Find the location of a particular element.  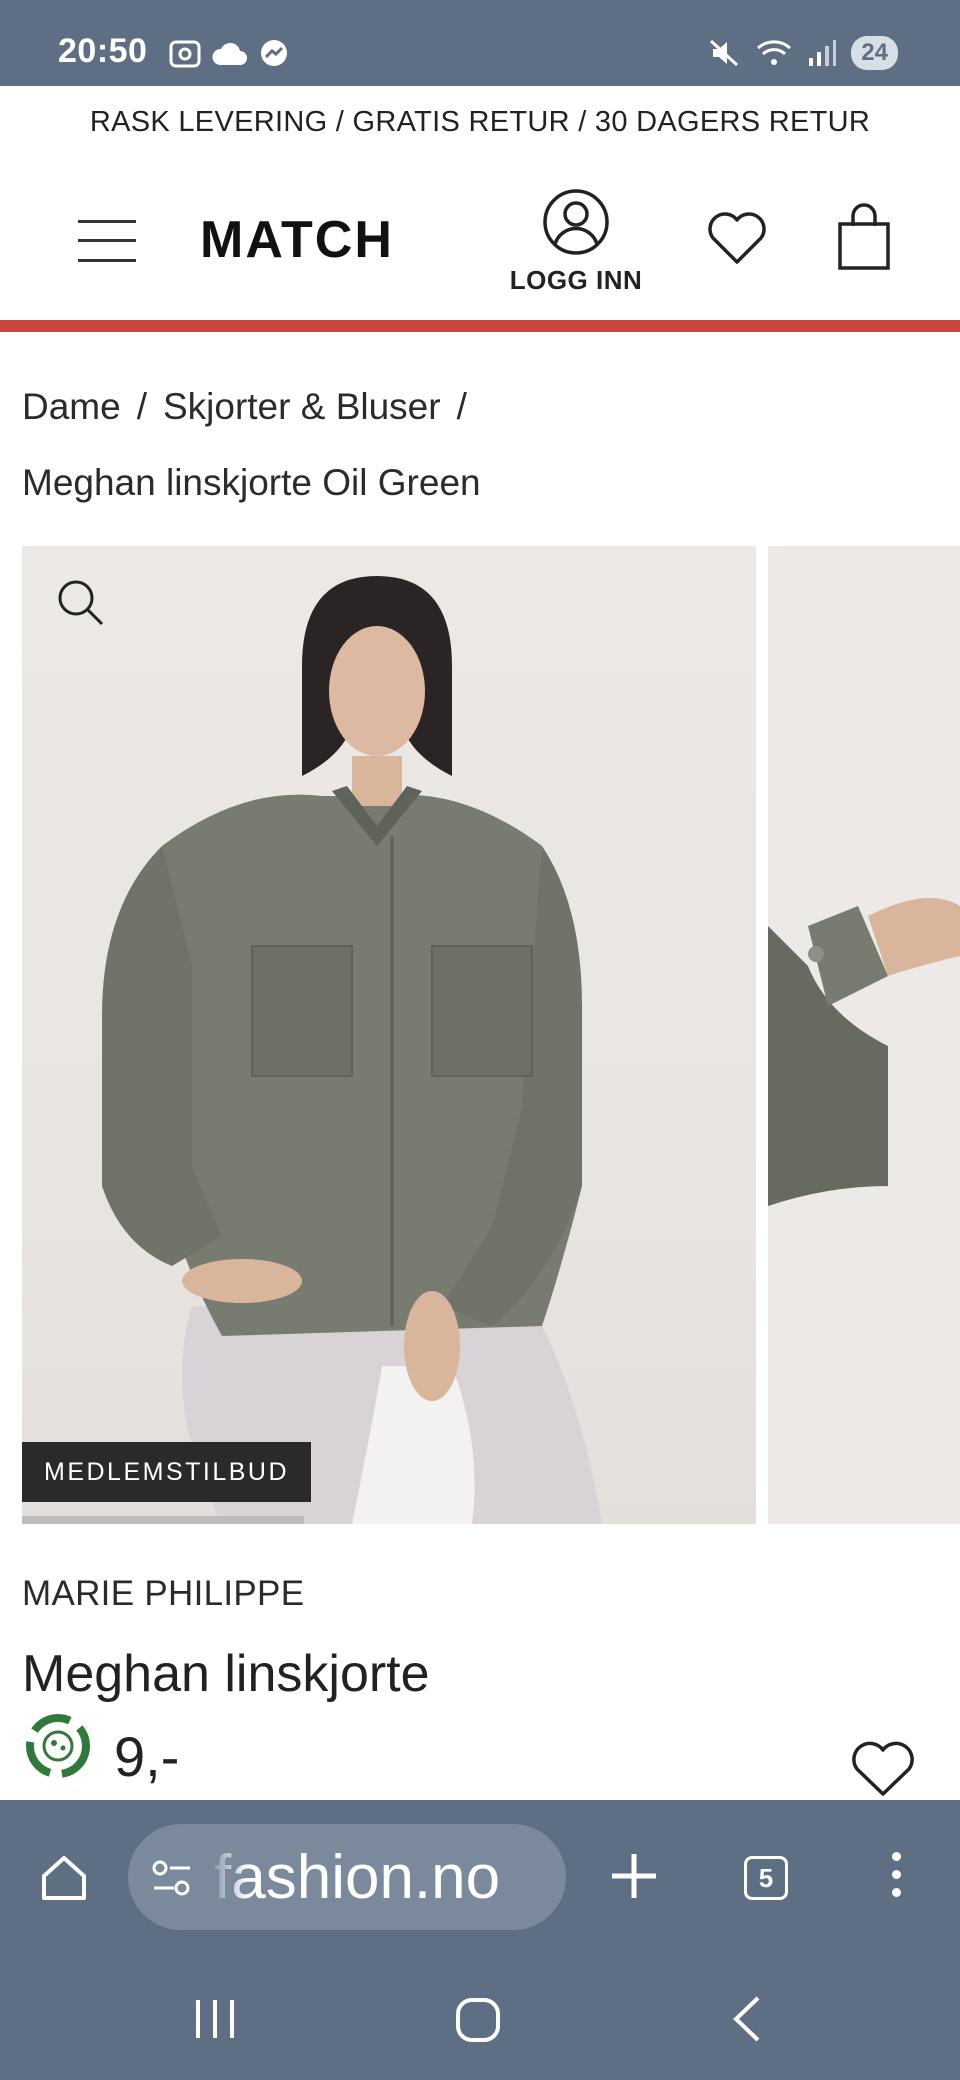

site-settings-icon is located at coordinates (172, 1878).